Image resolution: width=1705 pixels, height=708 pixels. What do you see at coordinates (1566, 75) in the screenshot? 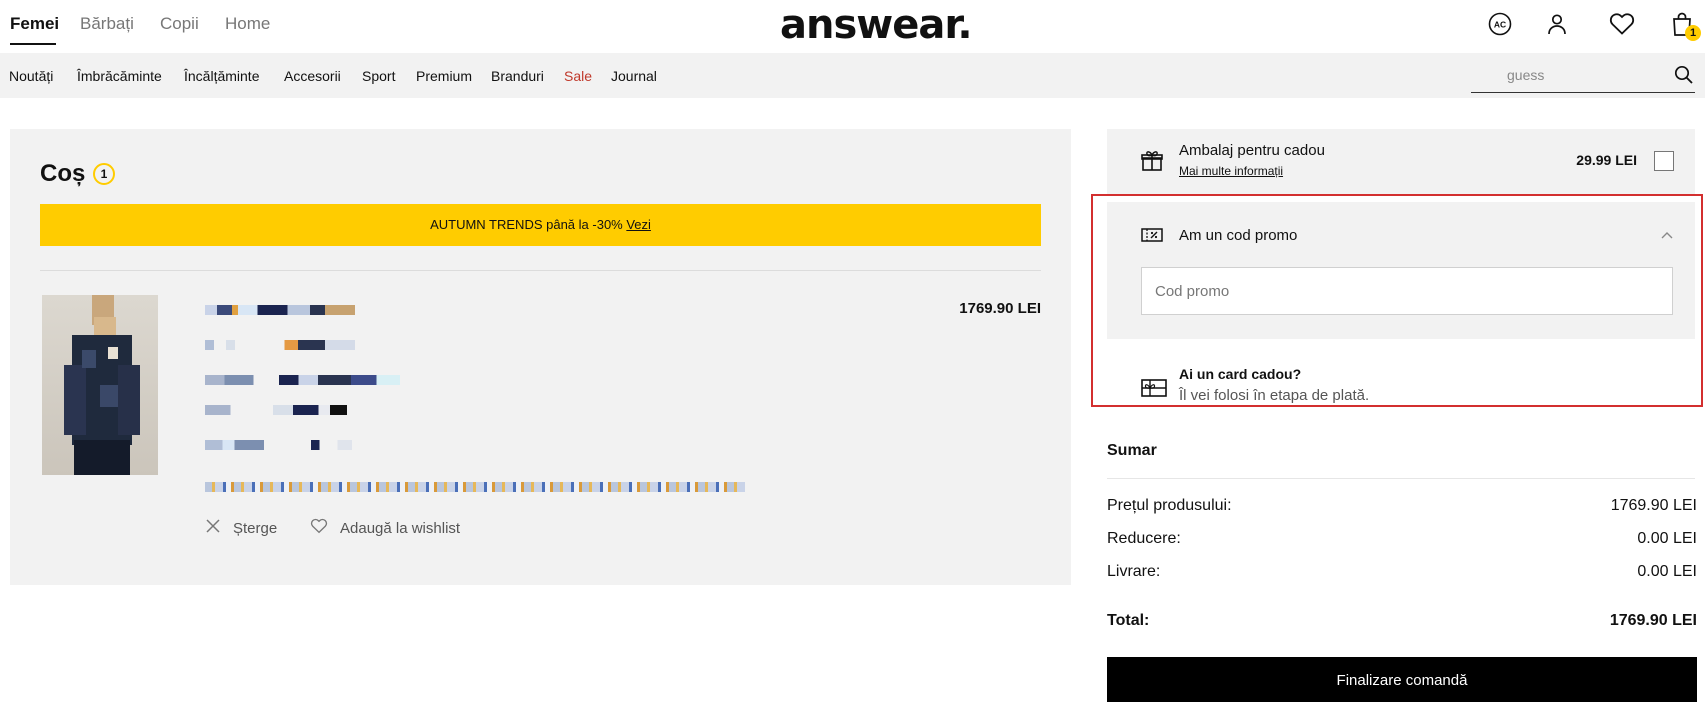
I see `search-input` at bounding box center [1566, 75].